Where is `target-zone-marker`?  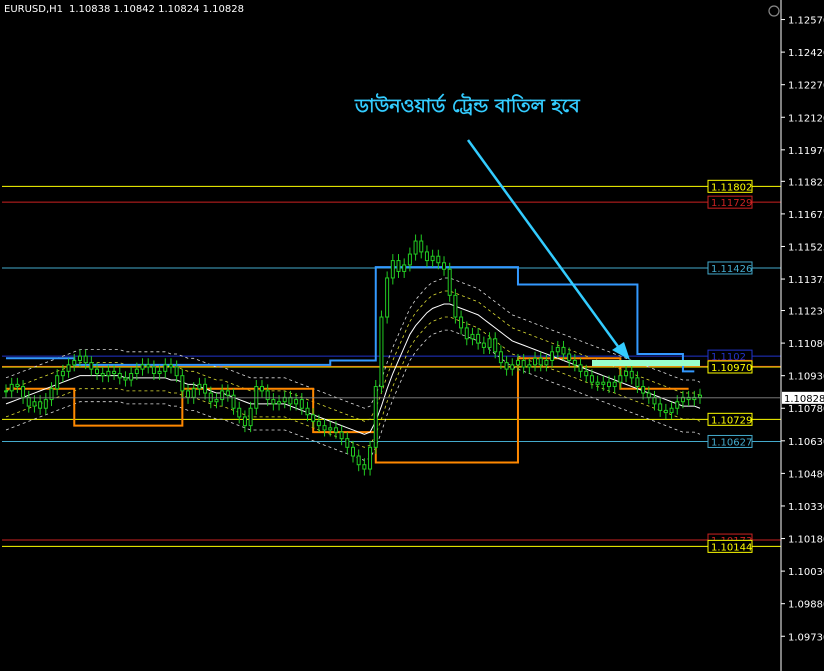
target-zone-marker is located at coordinates (646, 363).